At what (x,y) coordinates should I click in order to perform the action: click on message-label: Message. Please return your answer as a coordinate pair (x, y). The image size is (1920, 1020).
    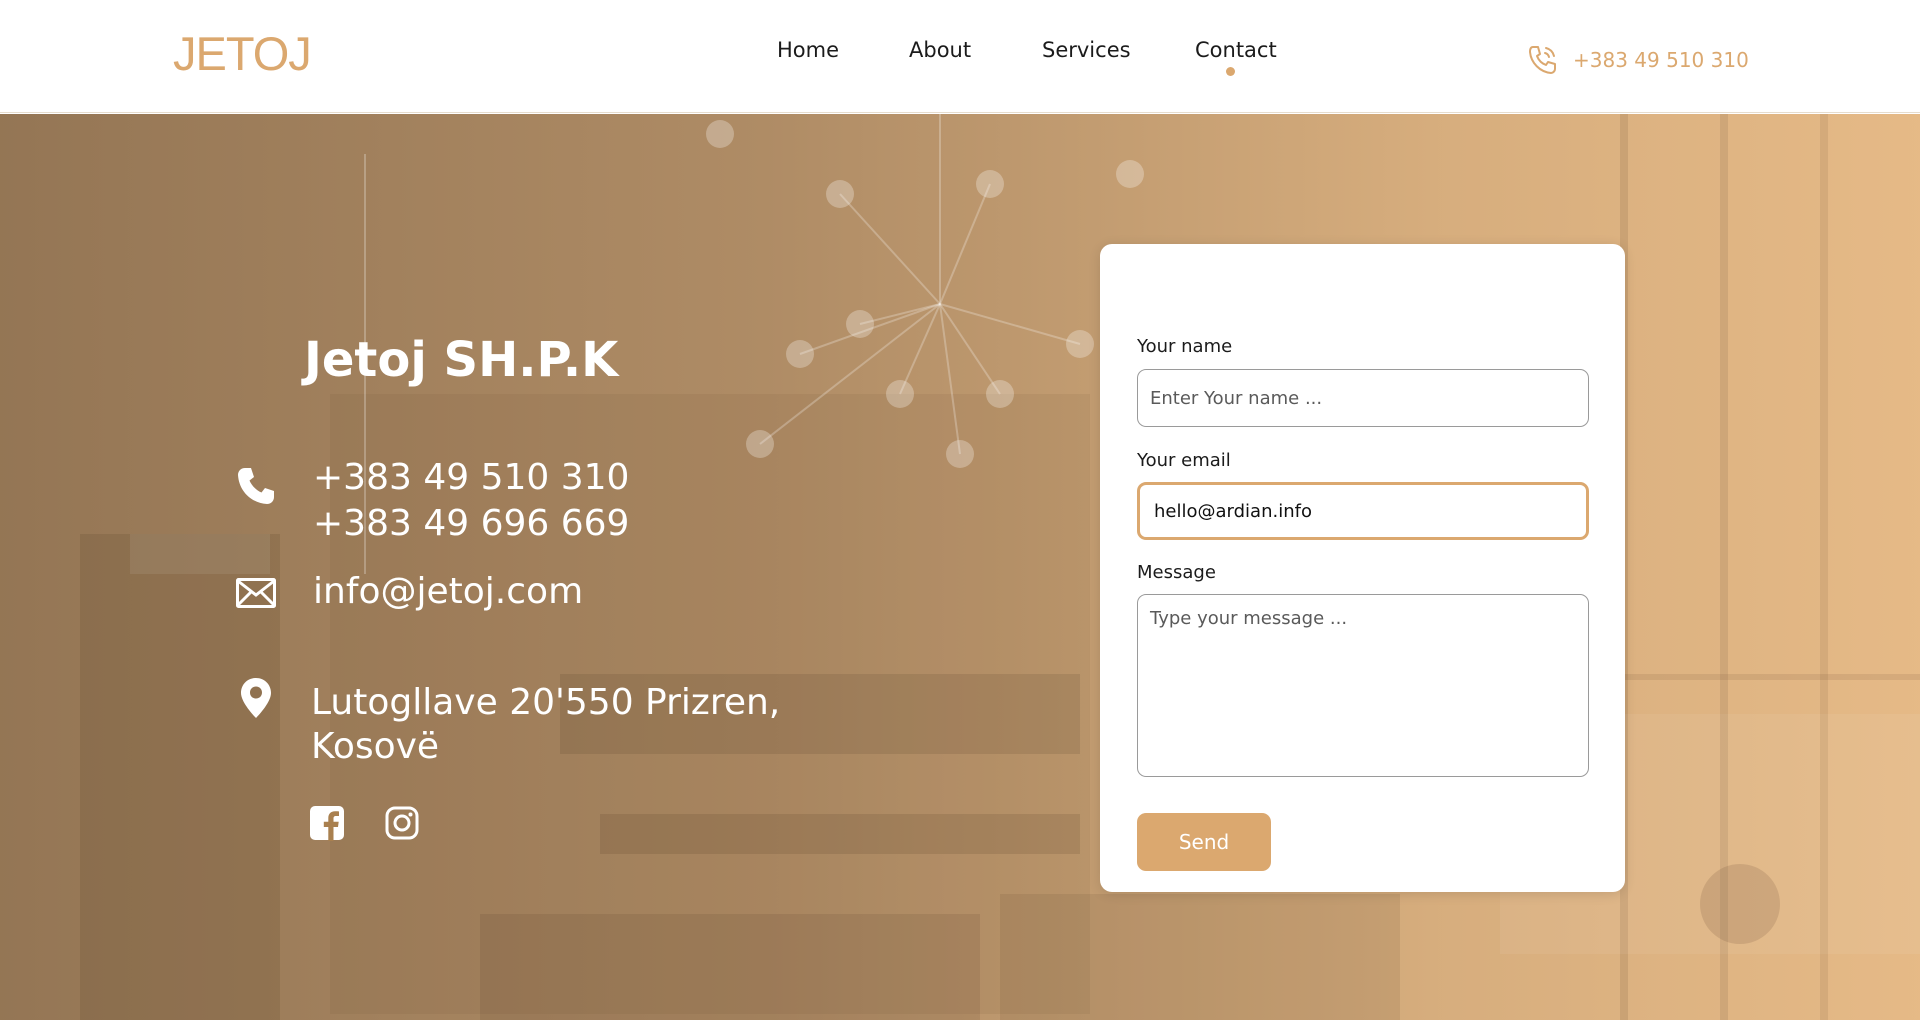
    Looking at the image, I should click on (1176, 572).